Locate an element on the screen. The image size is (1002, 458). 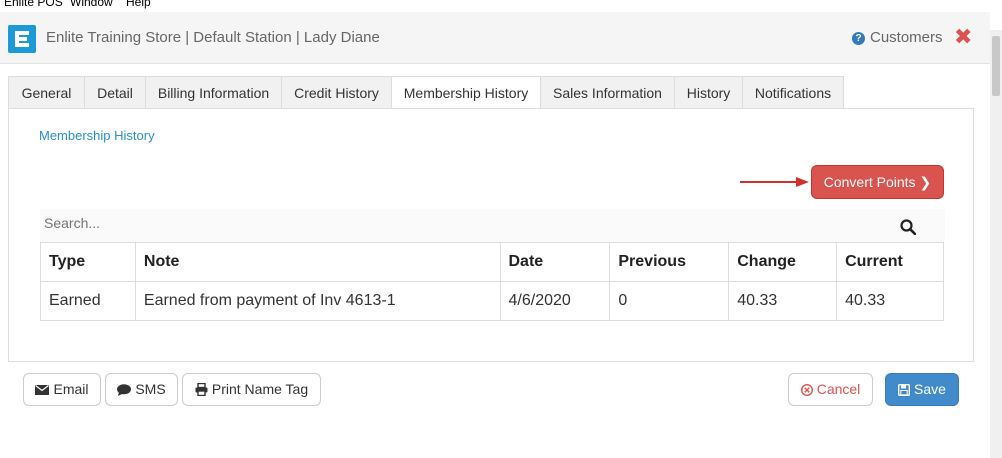
cell-date: 4/6/2020 is located at coordinates (555, 301).